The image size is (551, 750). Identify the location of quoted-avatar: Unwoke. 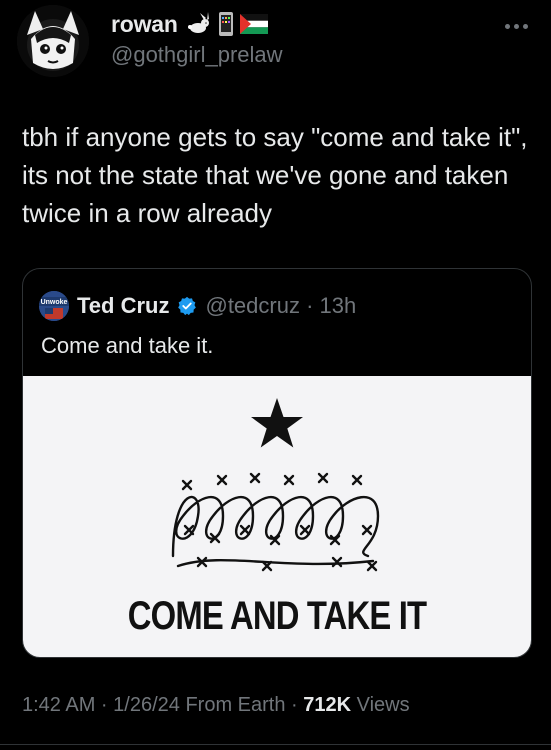
(54, 306).